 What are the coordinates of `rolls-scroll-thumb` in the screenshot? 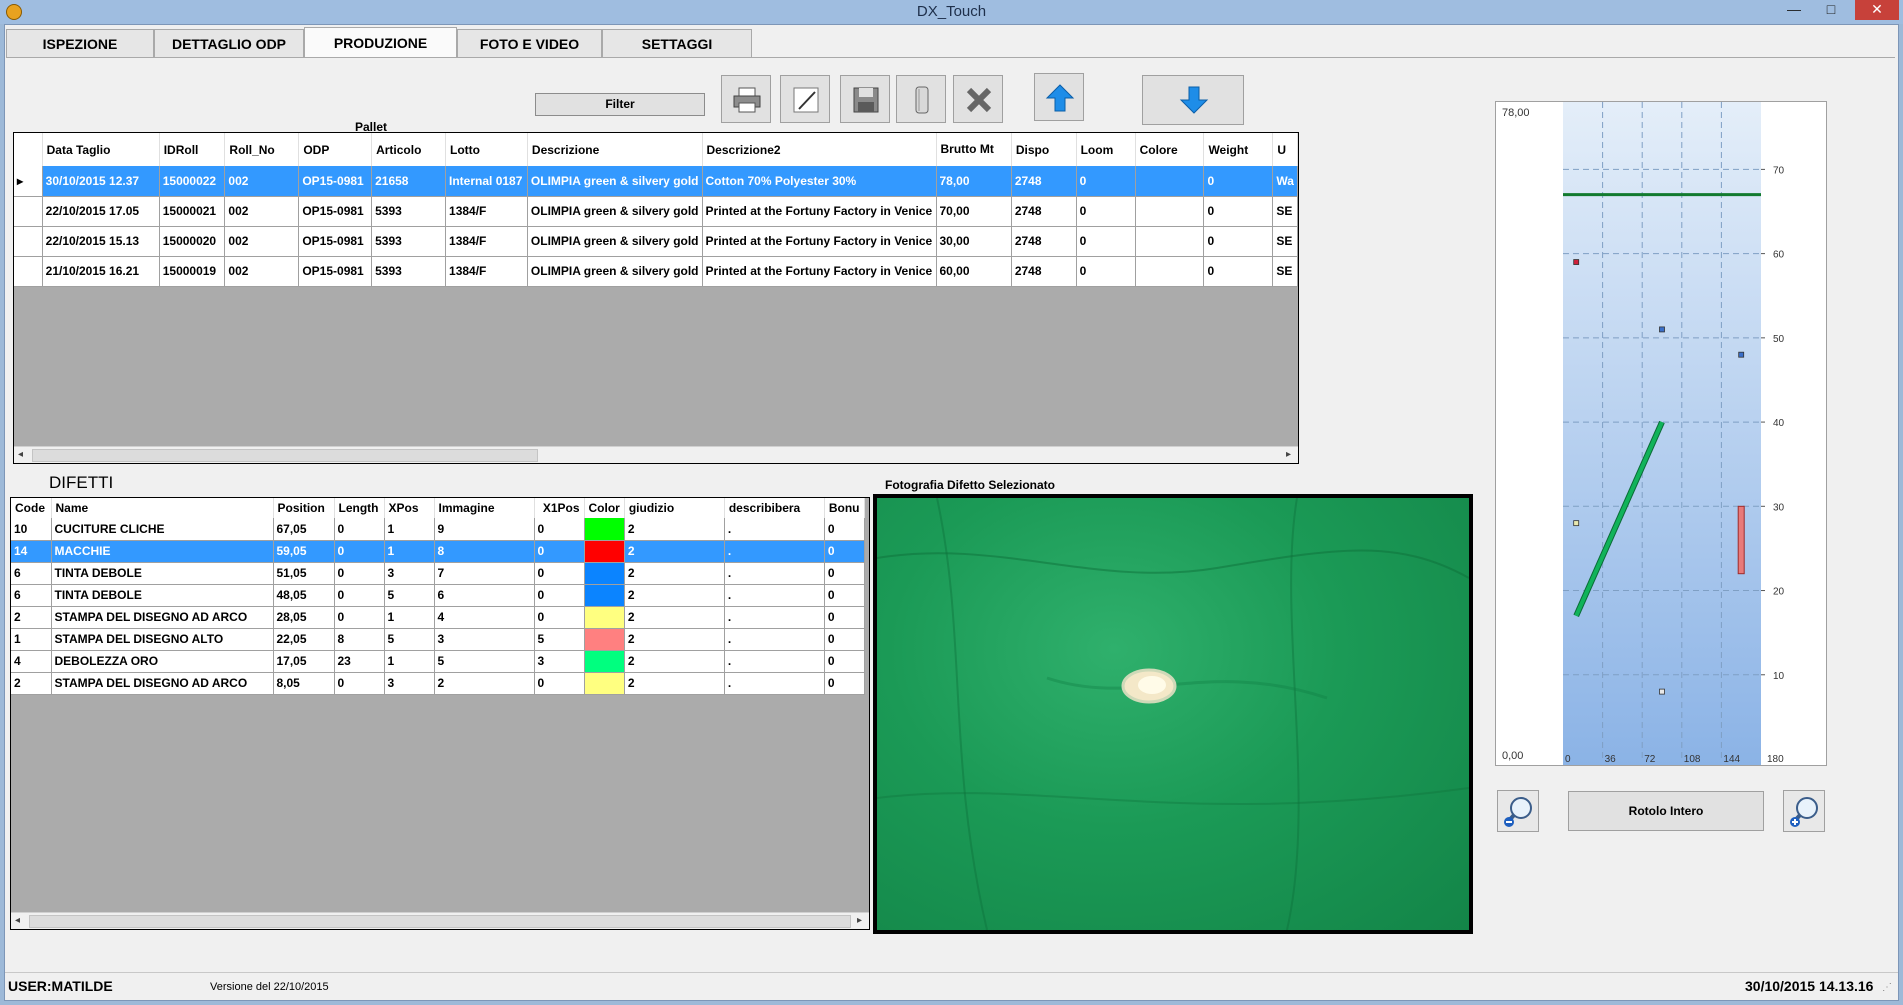 It's located at (285, 455).